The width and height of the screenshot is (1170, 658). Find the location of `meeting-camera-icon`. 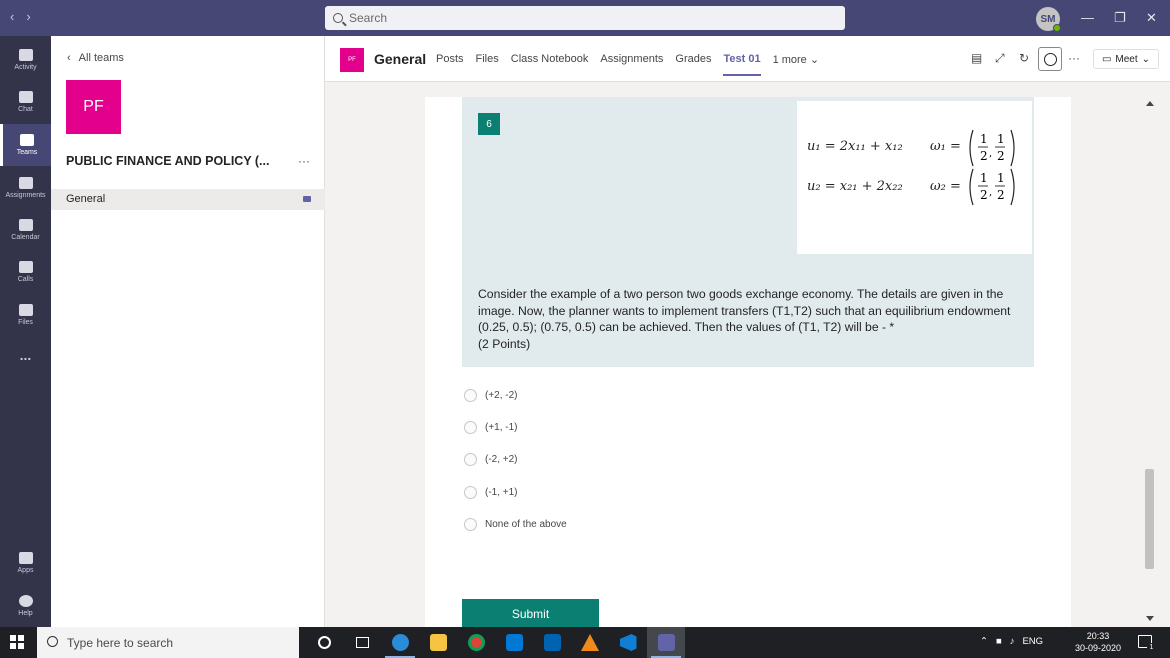

meeting-camera-icon is located at coordinates (307, 199).